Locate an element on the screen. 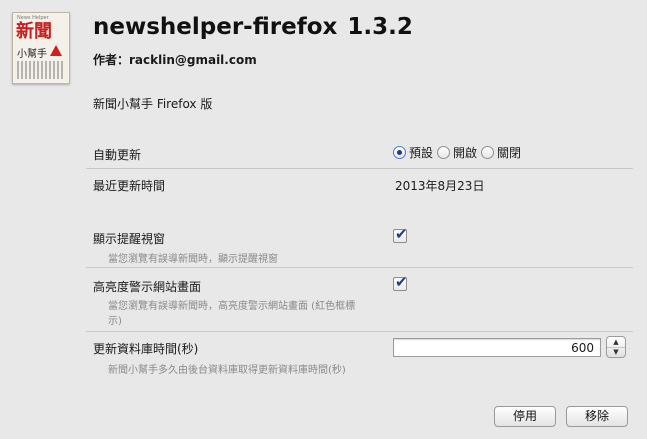 This screenshot has height=439, width=647. auto-update-radio-group: 預設 開啟 關閉 is located at coordinates (459, 152).